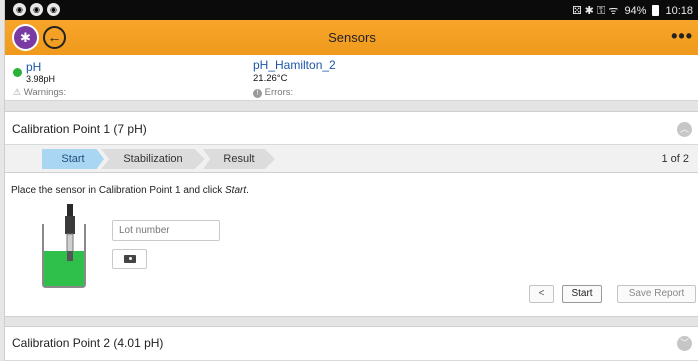  What do you see at coordinates (279, 92) in the screenshot?
I see `errors-label: Errors:` at bounding box center [279, 92].